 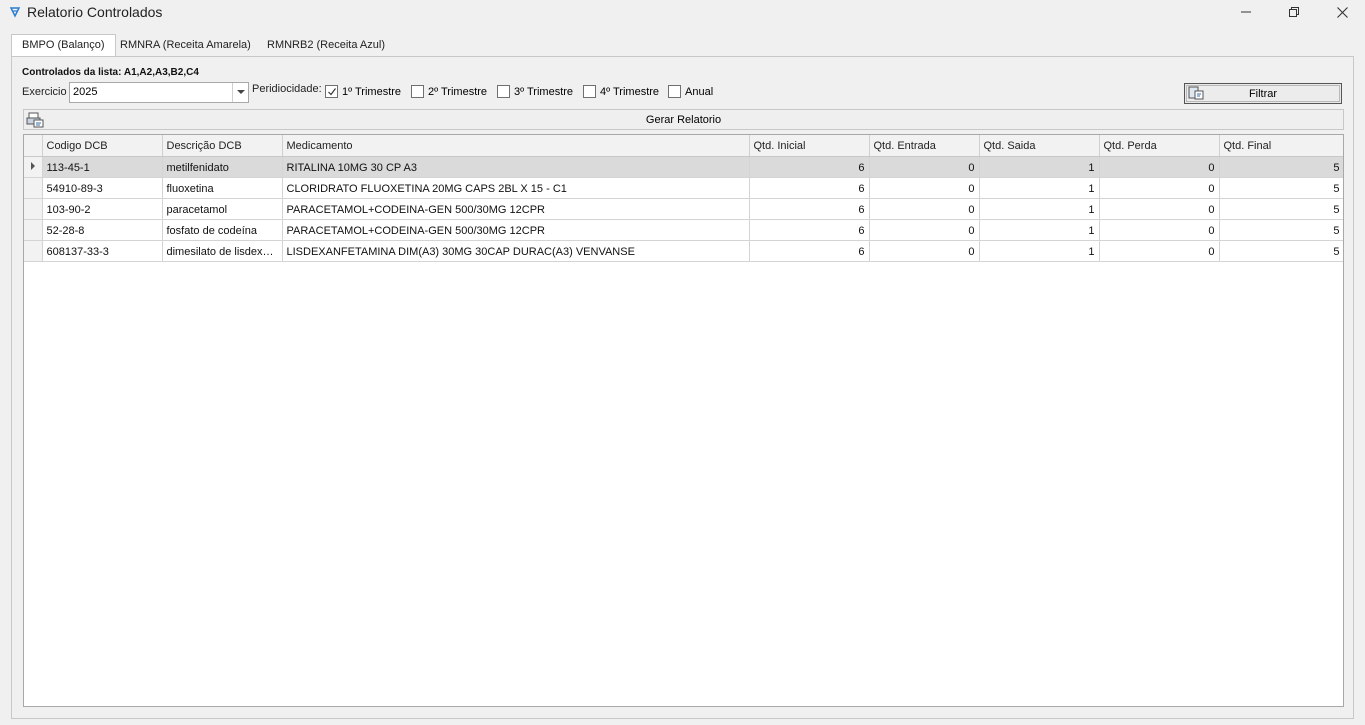 I want to click on periodicidade-label: Peridiocidade:, so click(x=287, y=89).